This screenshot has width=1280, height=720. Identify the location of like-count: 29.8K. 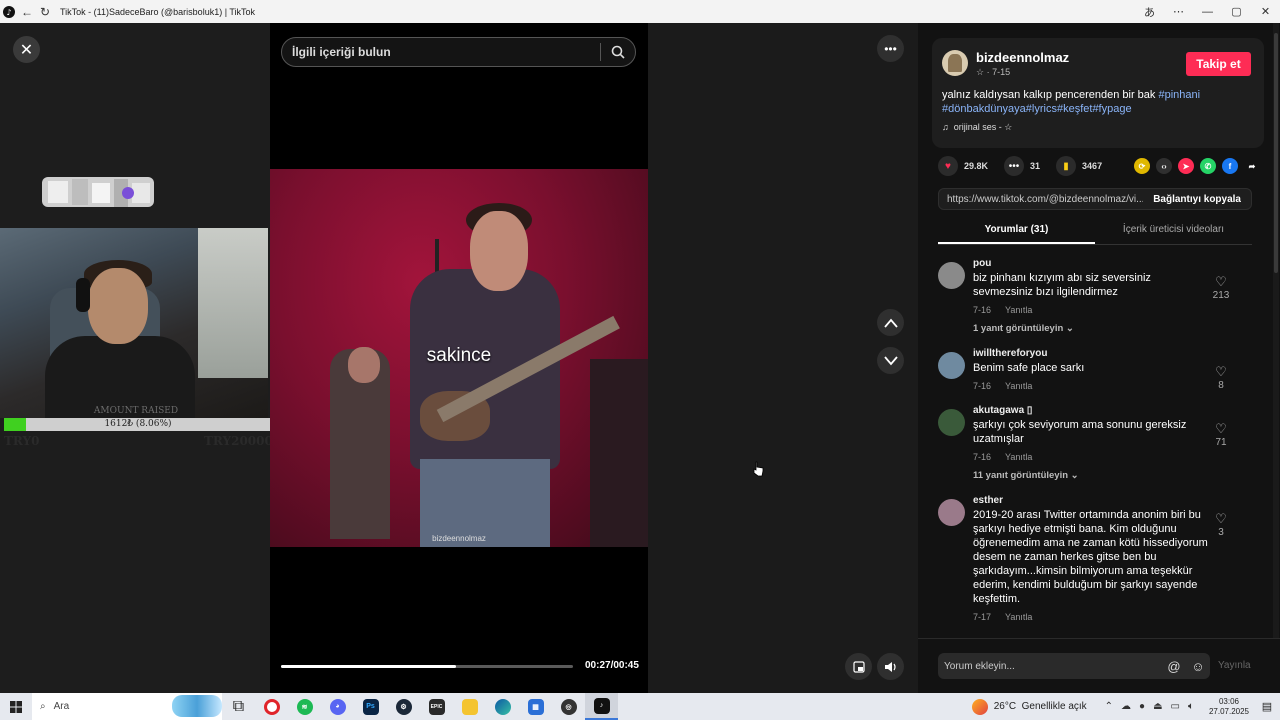
(976, 166).